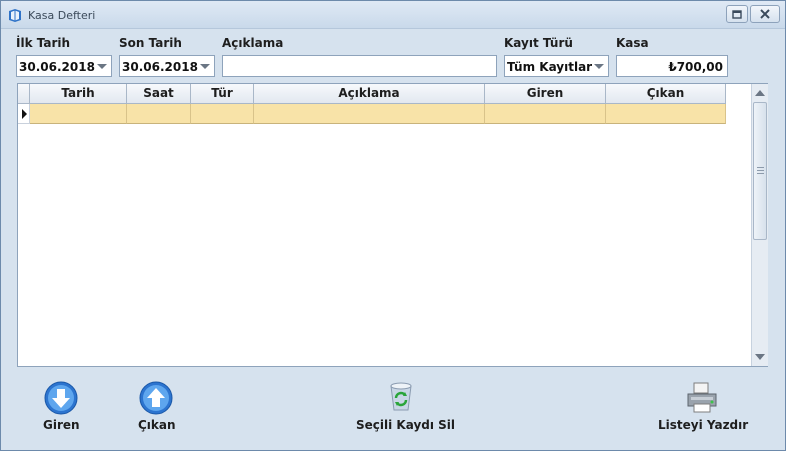 The width and height of the screenshot is (786, 451). I want to click on kasa-balance-value: ₺700,00, so click(695, 67).